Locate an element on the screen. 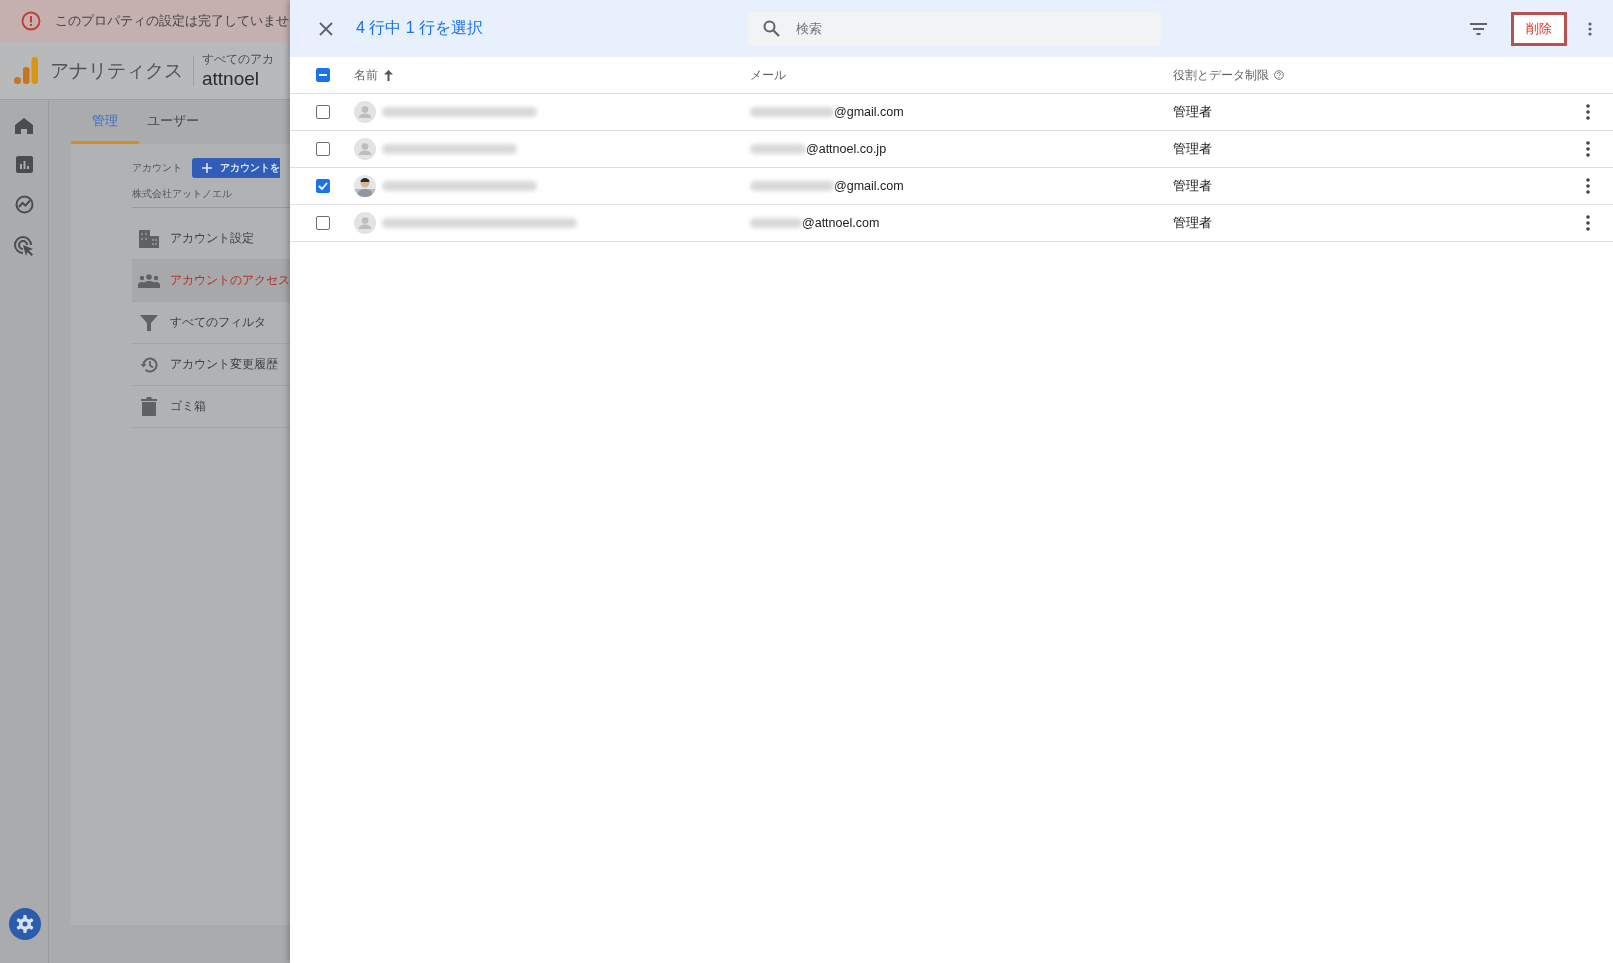 This screenshot has height=963, width=1613. settings-icon is located at coordinates (25, 924).